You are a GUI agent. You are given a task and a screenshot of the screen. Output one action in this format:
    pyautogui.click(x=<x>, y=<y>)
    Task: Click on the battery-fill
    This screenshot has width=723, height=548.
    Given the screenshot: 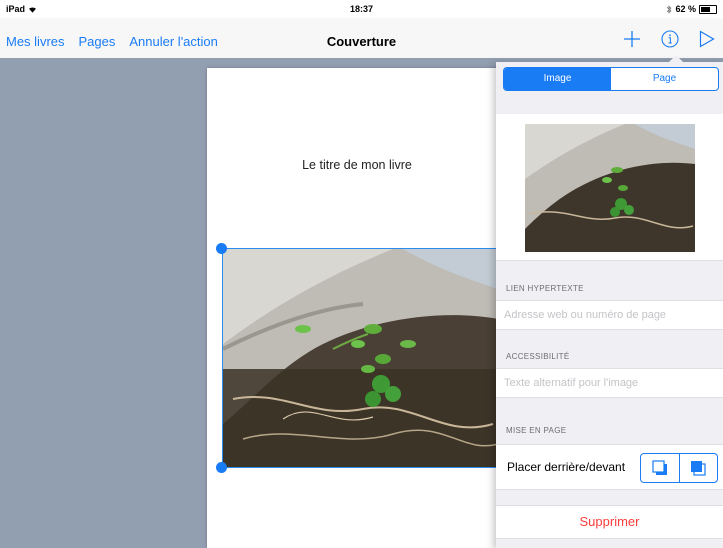 What is the action you would take?
    pyautogui.click(x=705, y=9)
    